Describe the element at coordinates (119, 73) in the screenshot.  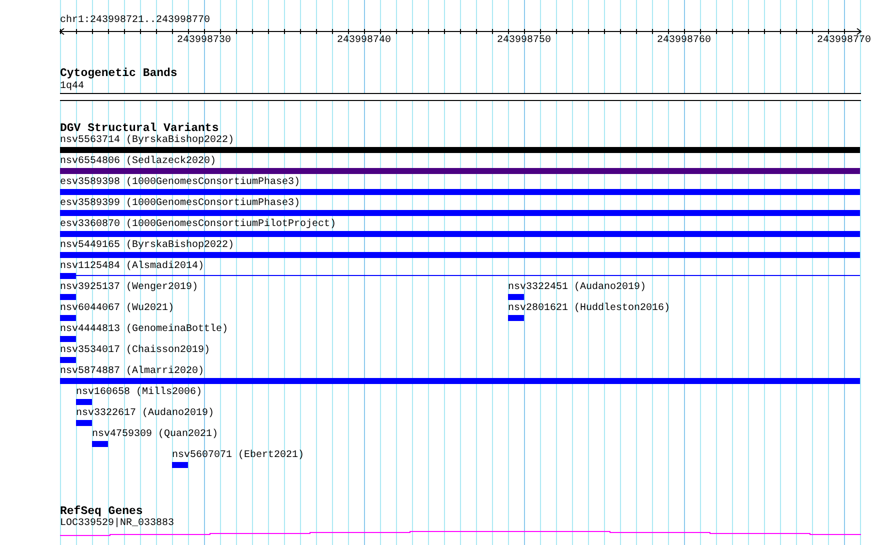
I see `track-title: Cytogenetic Bands` at that location.